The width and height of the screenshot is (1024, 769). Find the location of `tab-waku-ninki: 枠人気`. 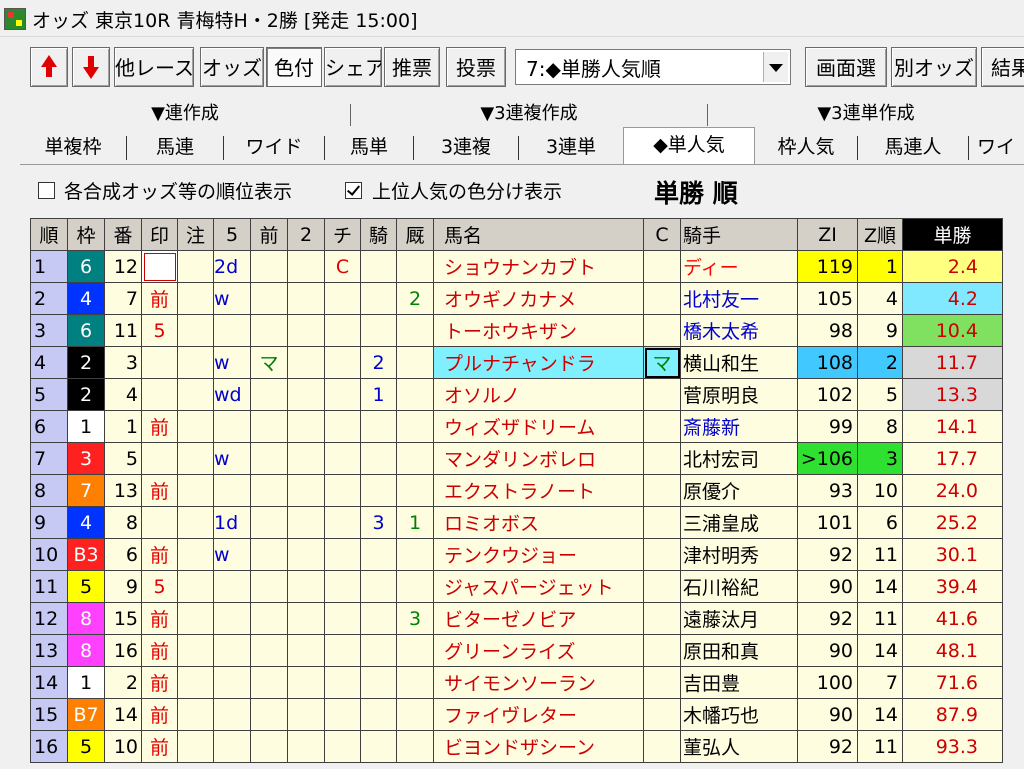

tab-waku-ninki: 枠人気 is located at coordinates (806, 147).